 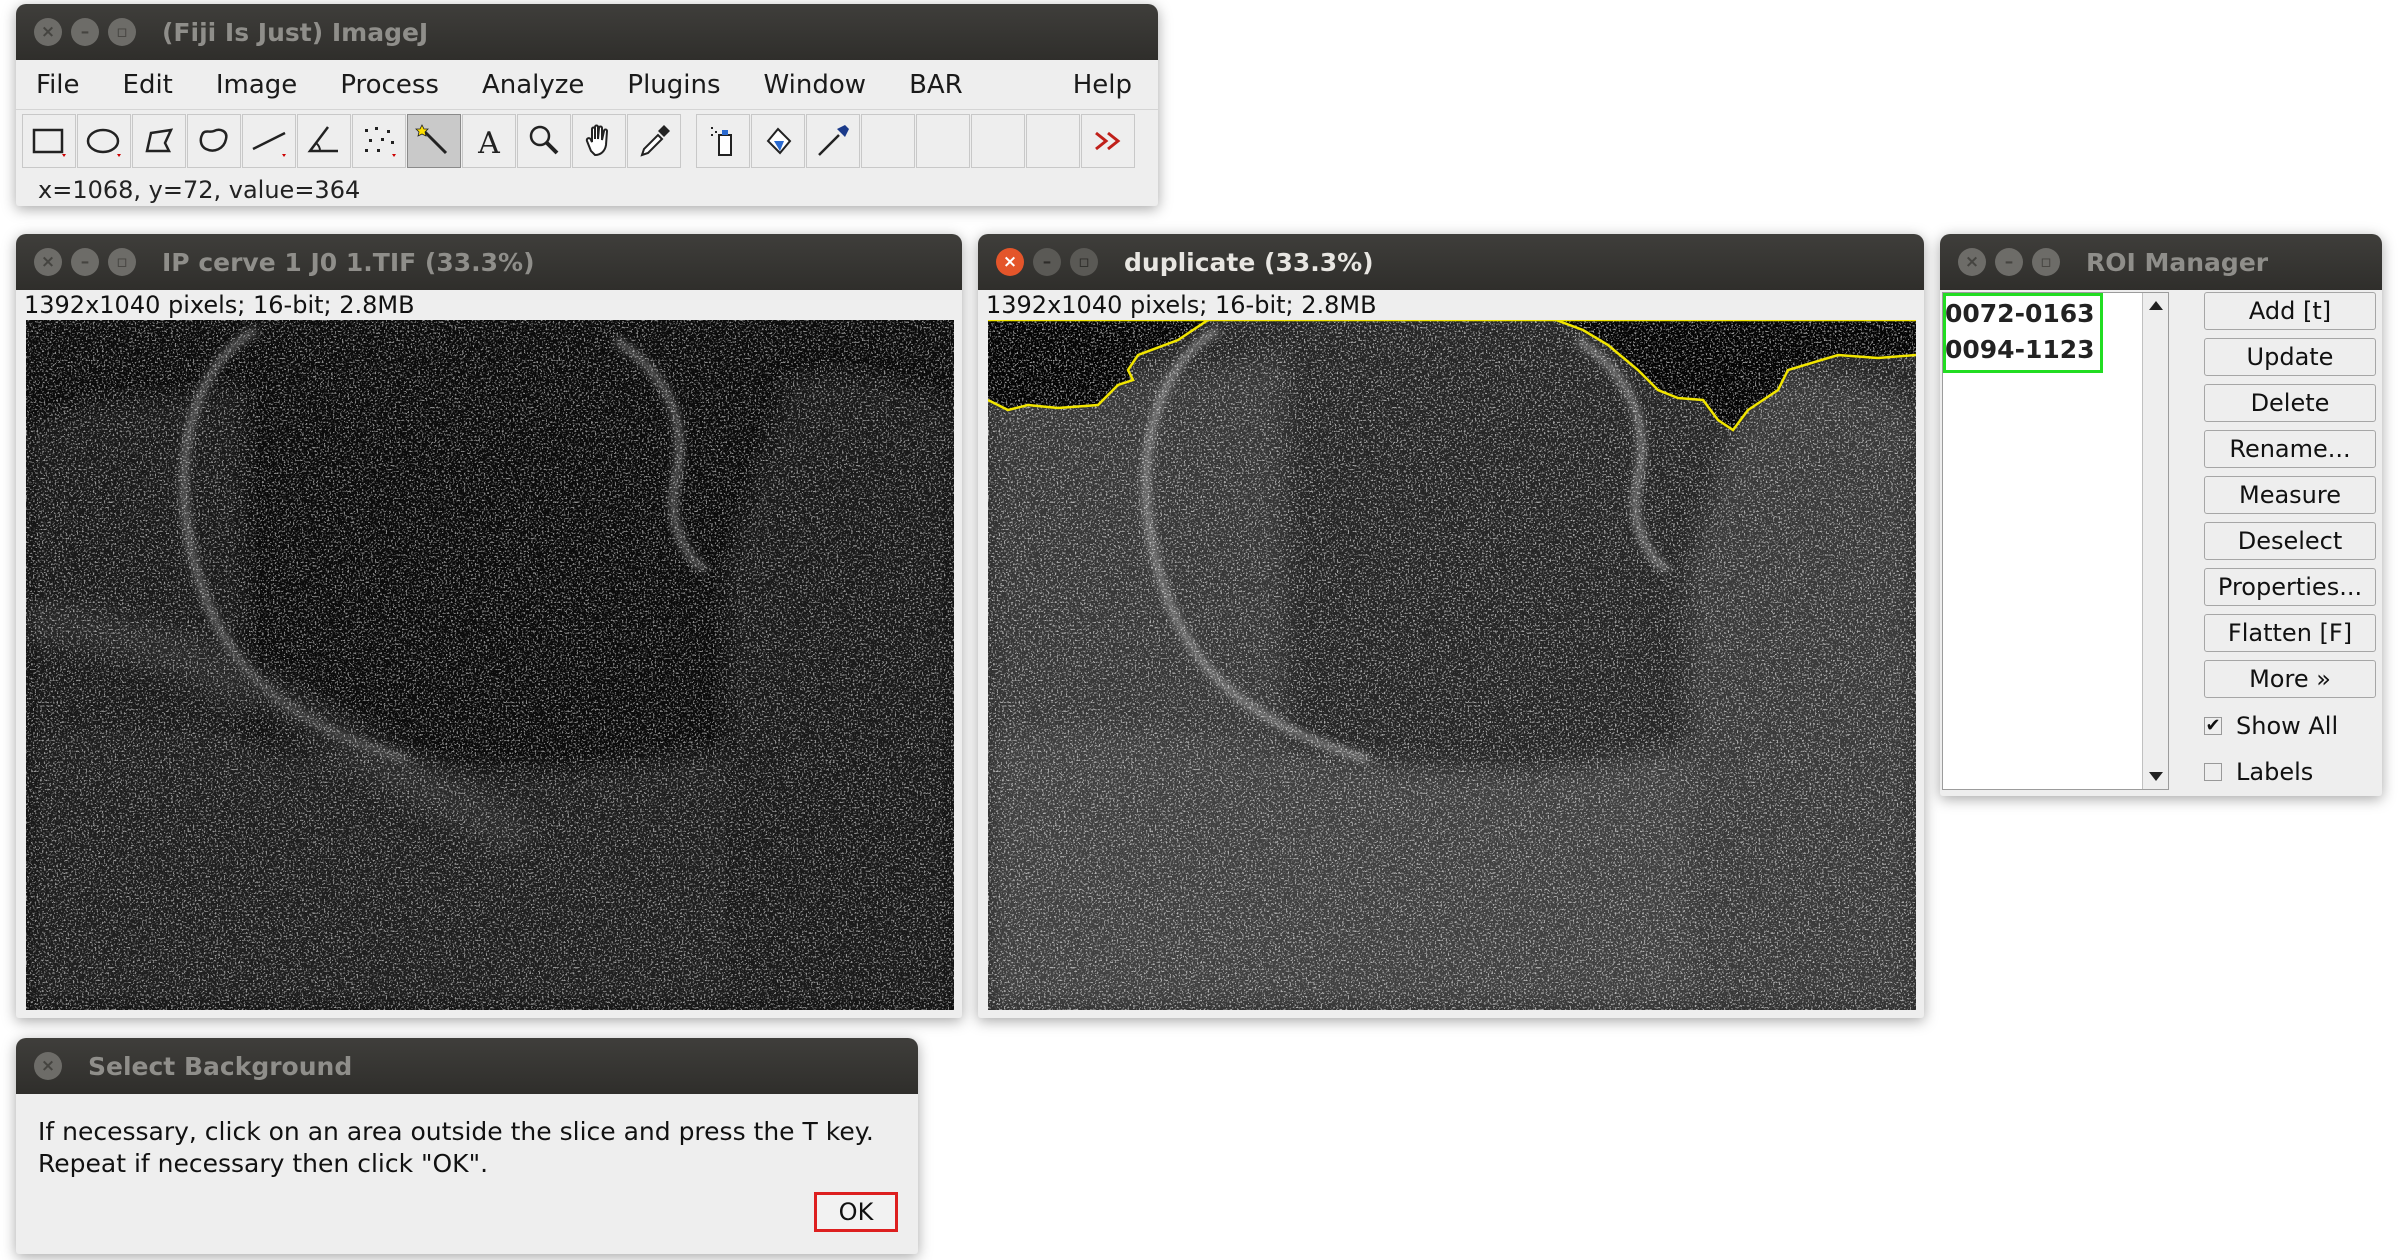 I want to click on checkmark-icon: ✔, so click(x=2213, y=725).